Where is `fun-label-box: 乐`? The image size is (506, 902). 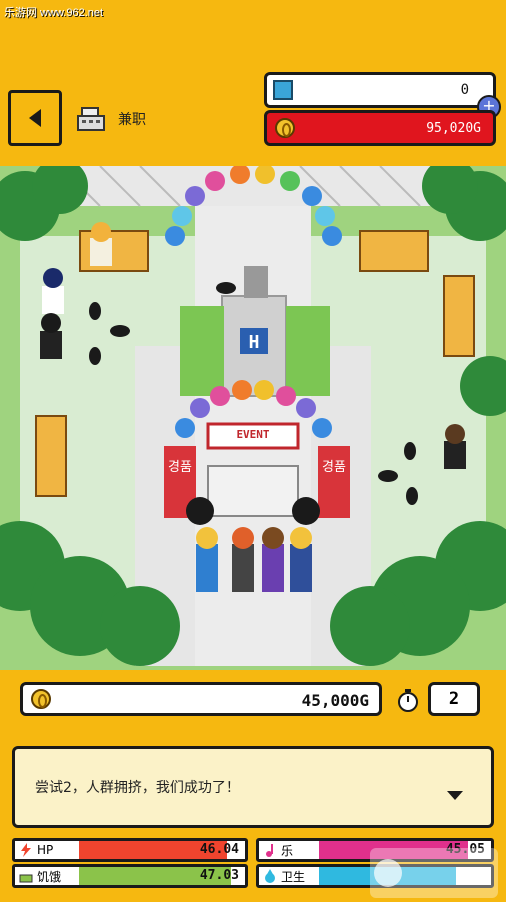
fun-label-box: 乐 is located at coordinates (289, 850).